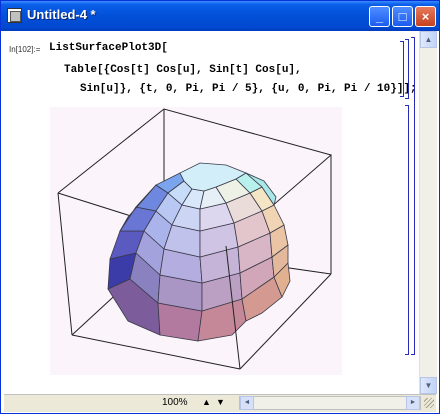 The height and width of the screenshot is (414, 440). Describe the element at coordinates (330, 403) in the screenshot. I see `horizontal-scrollbar: ◄ ►` at that location.